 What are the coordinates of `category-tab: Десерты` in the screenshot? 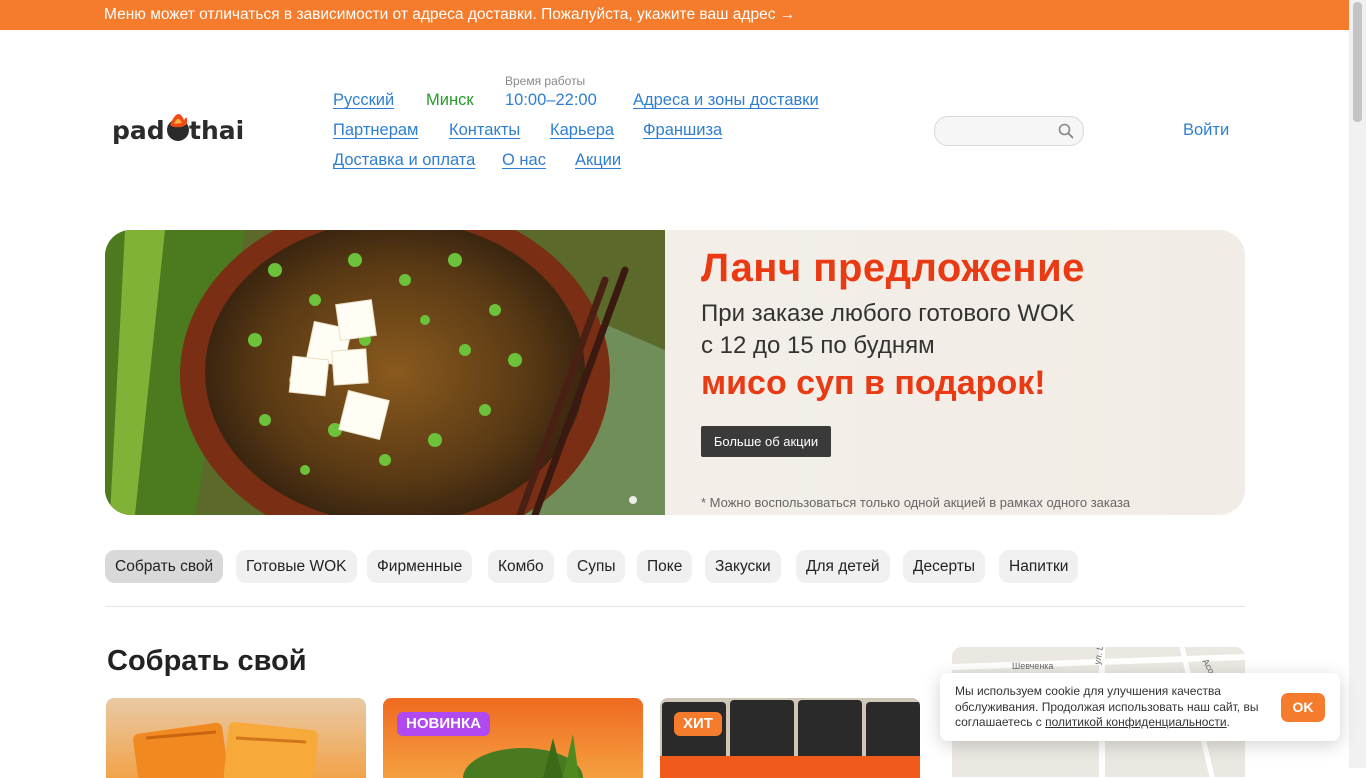 It's located at (944, 566).